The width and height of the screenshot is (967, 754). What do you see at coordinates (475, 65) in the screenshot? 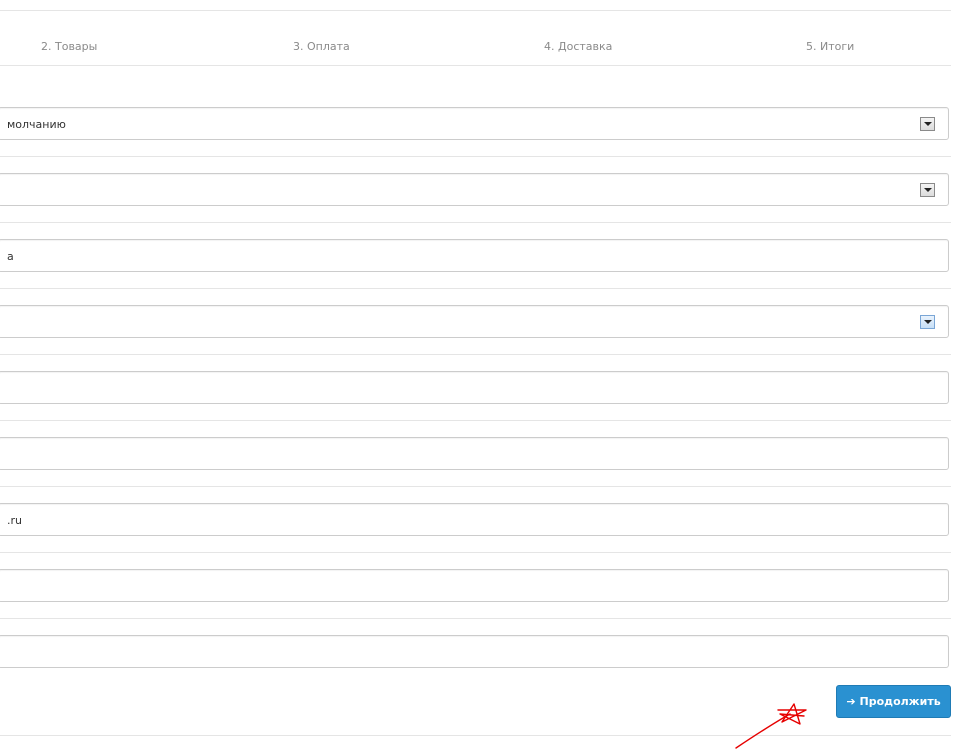
I see `steps-divider` at bounding box center [475, 65].